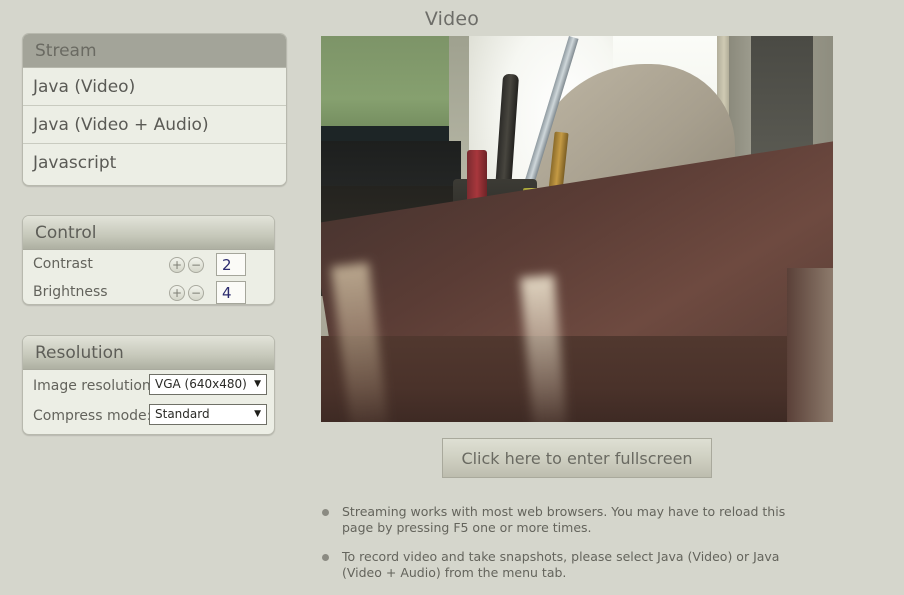 The height and width of the screenshot is (595, 904). Describe the element at coordinates (201, 384) in the screenshot. I see `image-resolution-selected-value: VGA (640x480)` at that location.